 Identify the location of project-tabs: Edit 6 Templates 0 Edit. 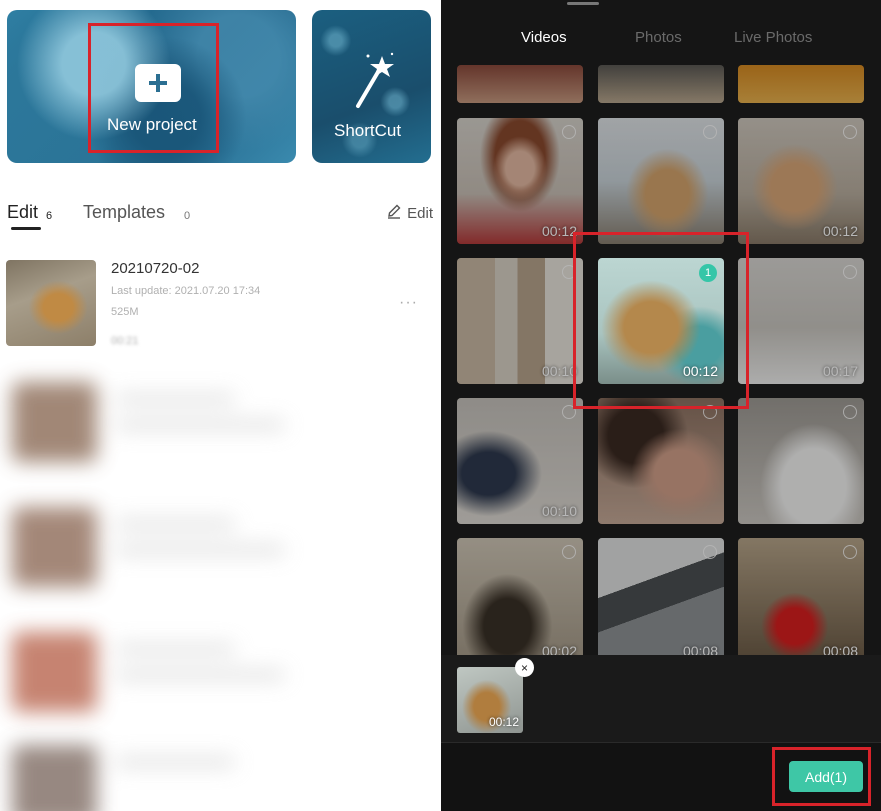
(220, 218).